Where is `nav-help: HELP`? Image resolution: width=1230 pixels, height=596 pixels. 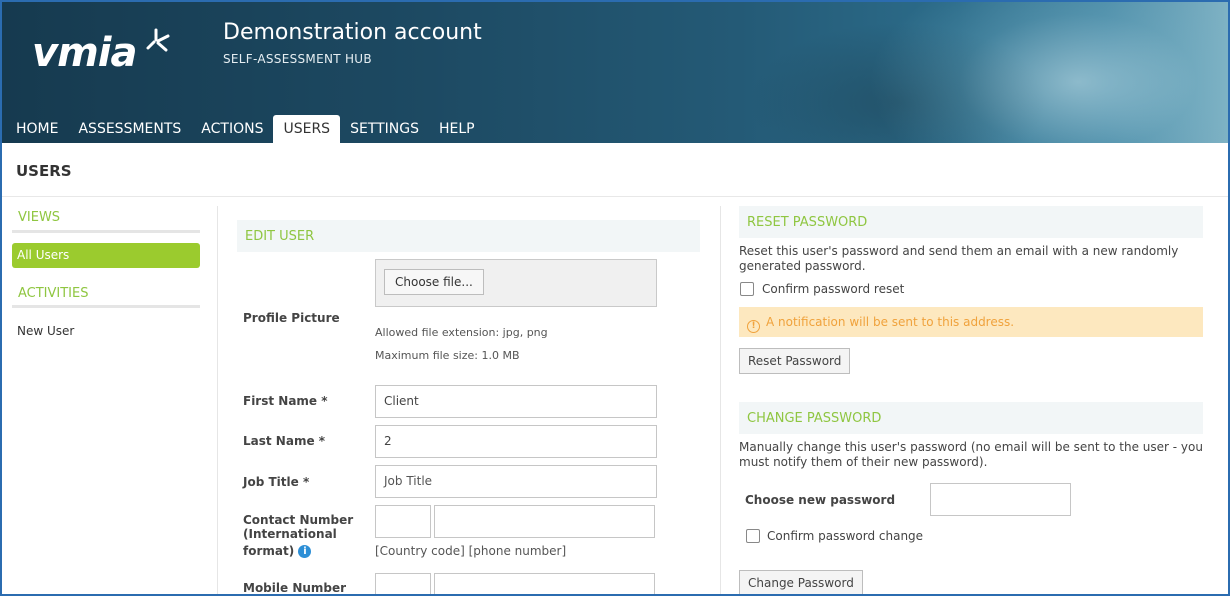
nav-help: HELP is located at coordinates (457, 129).